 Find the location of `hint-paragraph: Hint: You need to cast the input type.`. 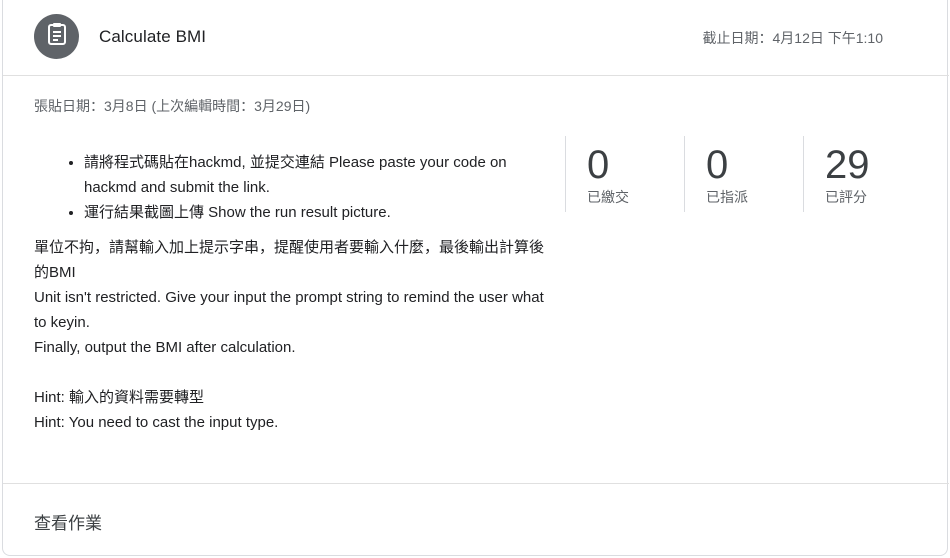

hint-paragraph: Hint: You need to cast the input type. is located at coordinates (156, 422).